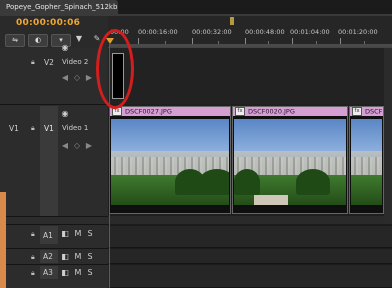 The image size is (392, 288). Describe the element at coordinates (49, 161) in the screenshot. I see `track-target-area` at that location.